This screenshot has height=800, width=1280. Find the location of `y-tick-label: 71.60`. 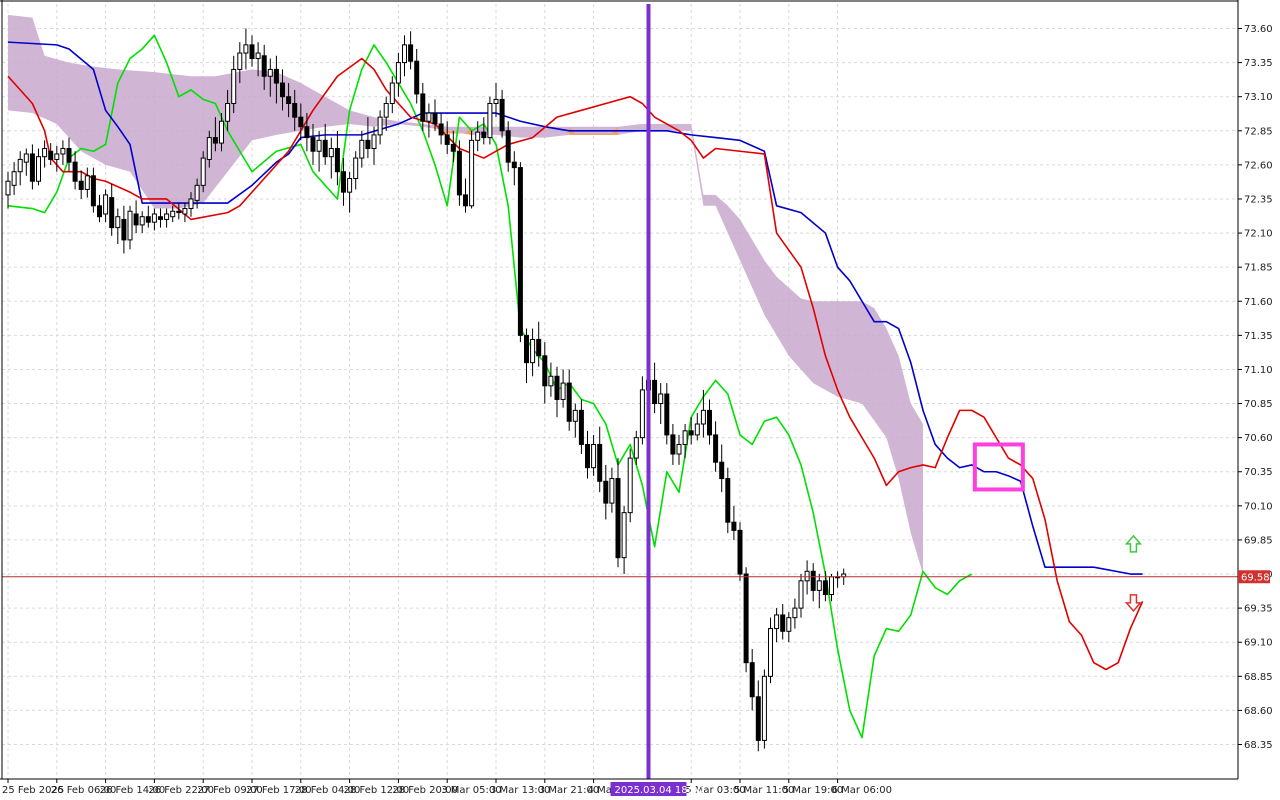

y-tick-label: 71.60 is located at coordinates (1258, 302).